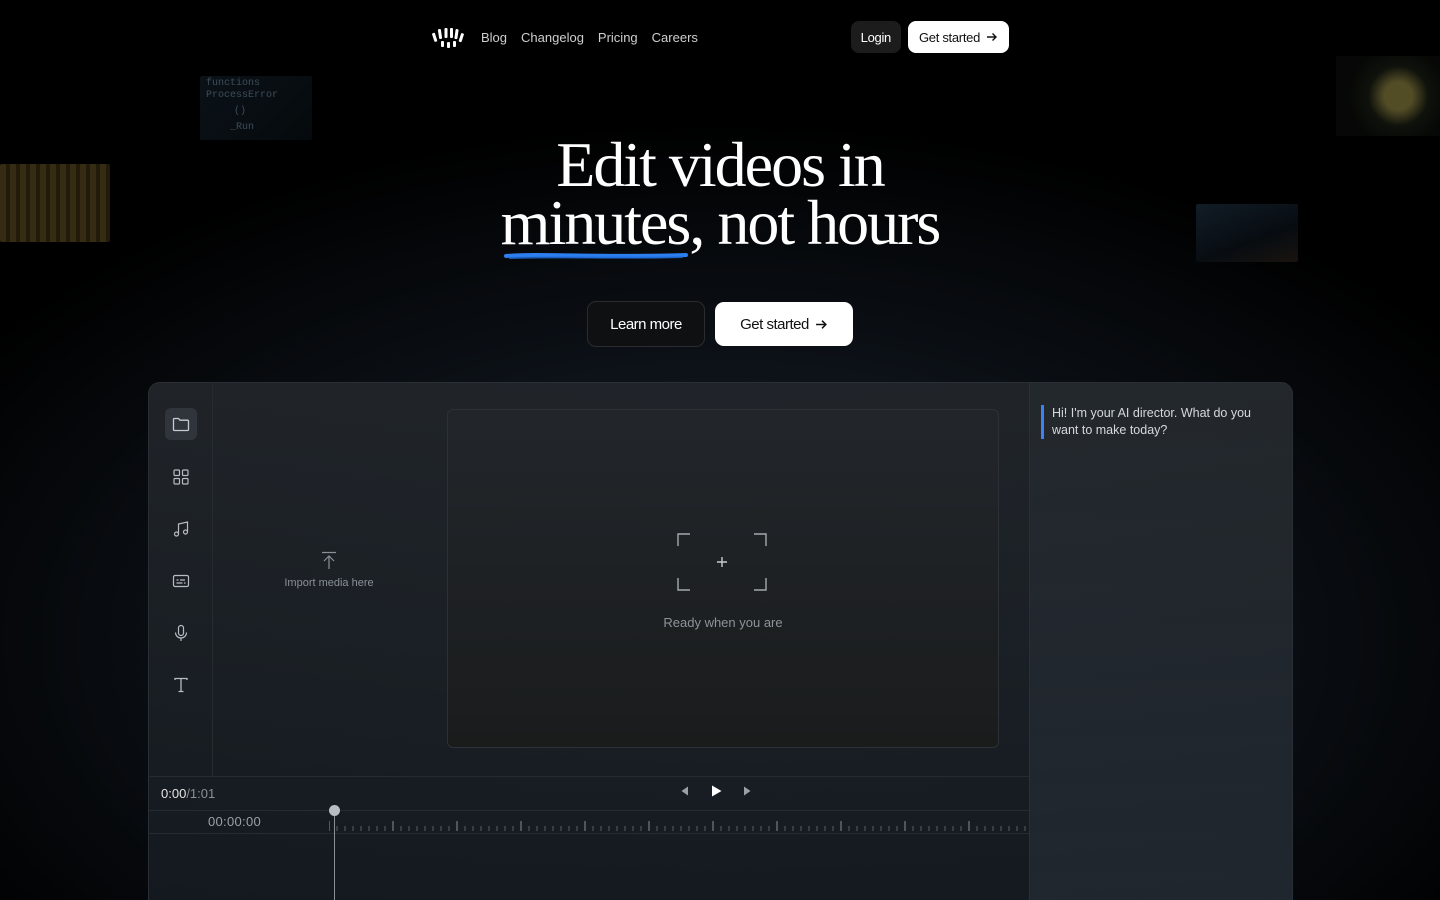 The image size is (1440, 900). What do you see at coordinates (685, 791) in the screenshot?
I see `skip-back-icon` at bounding box center [685, 791].